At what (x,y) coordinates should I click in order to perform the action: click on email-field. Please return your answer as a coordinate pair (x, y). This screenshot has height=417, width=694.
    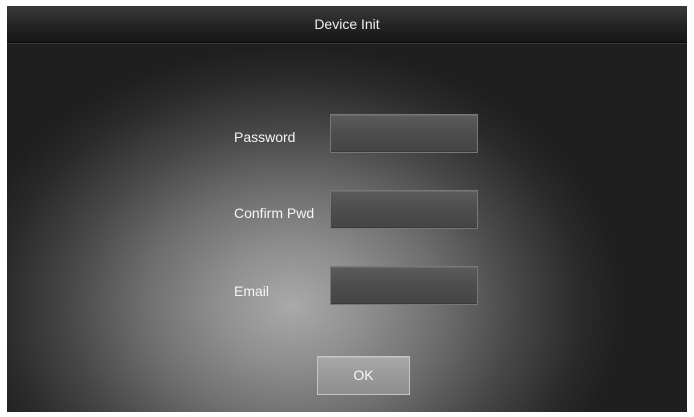
    Looking at the image, I should click on (404, 285).